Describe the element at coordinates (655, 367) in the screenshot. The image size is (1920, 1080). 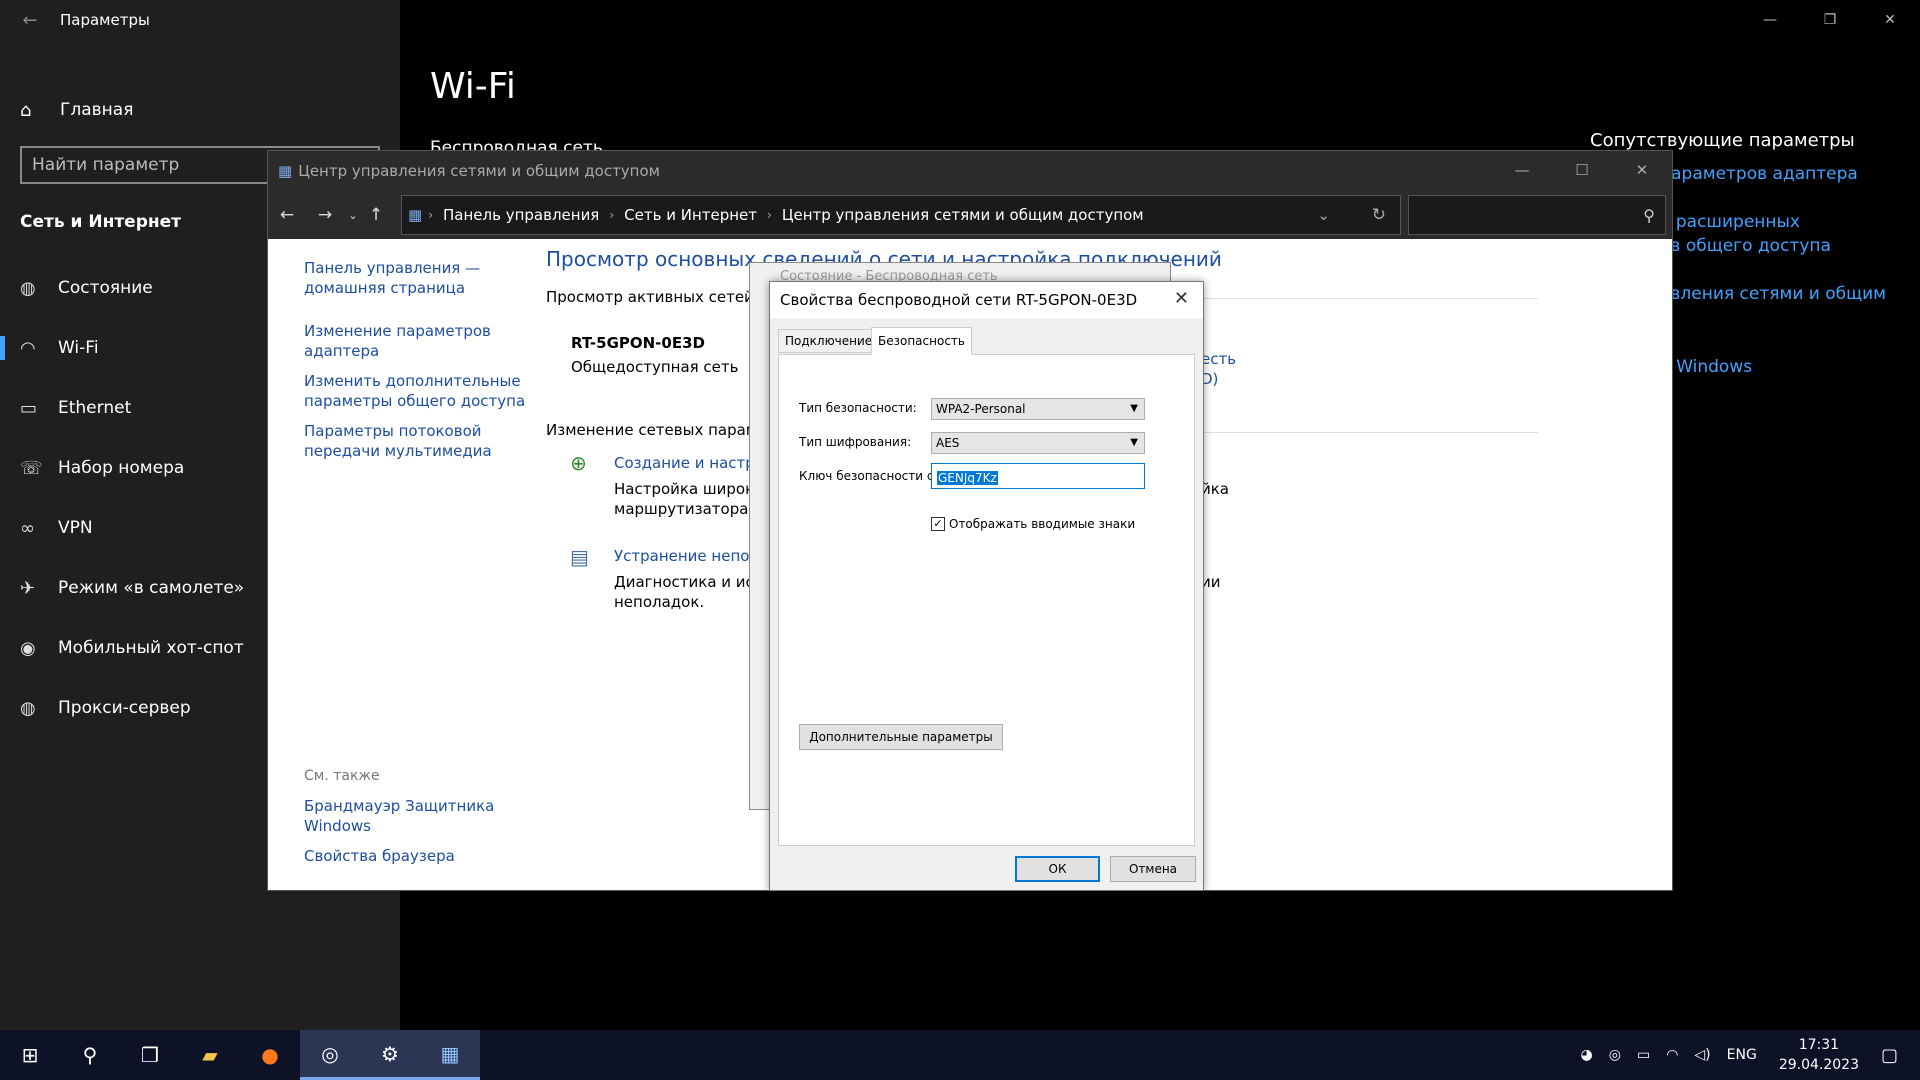
I see `network-type: Общедоступная сеть` at that location.